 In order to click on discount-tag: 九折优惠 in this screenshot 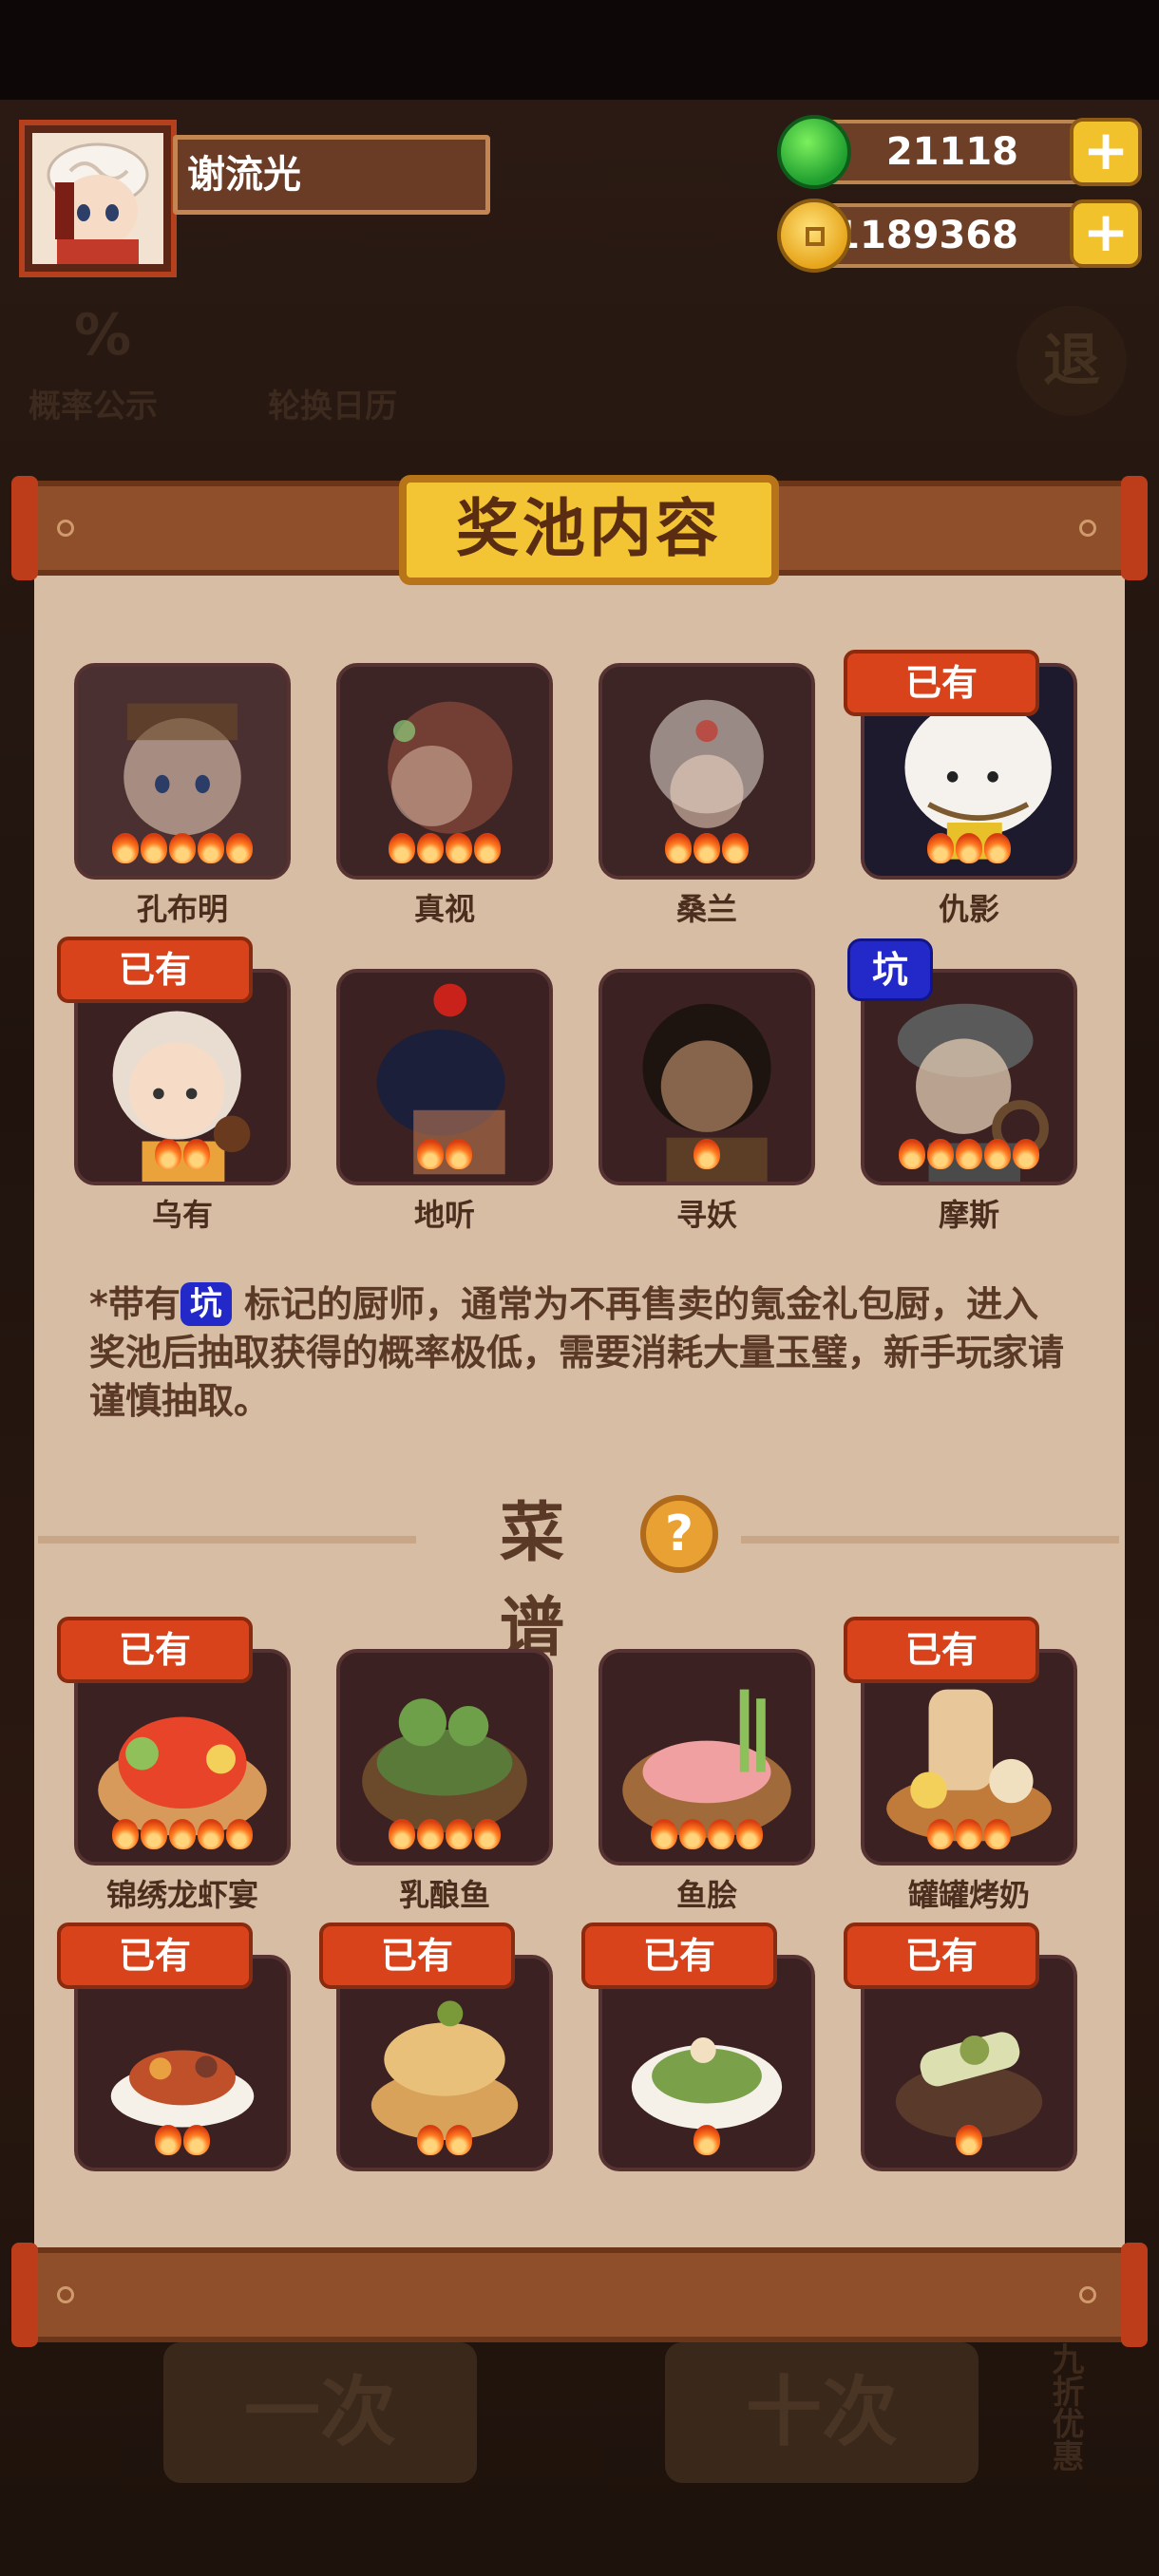, I will do `click(1065, 2407)`.